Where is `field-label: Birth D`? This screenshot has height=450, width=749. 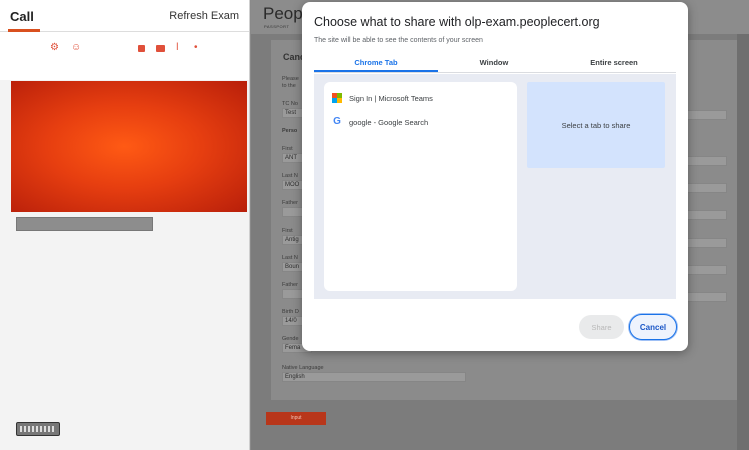
field-label: Birth D is located at coordinates (290, 312).